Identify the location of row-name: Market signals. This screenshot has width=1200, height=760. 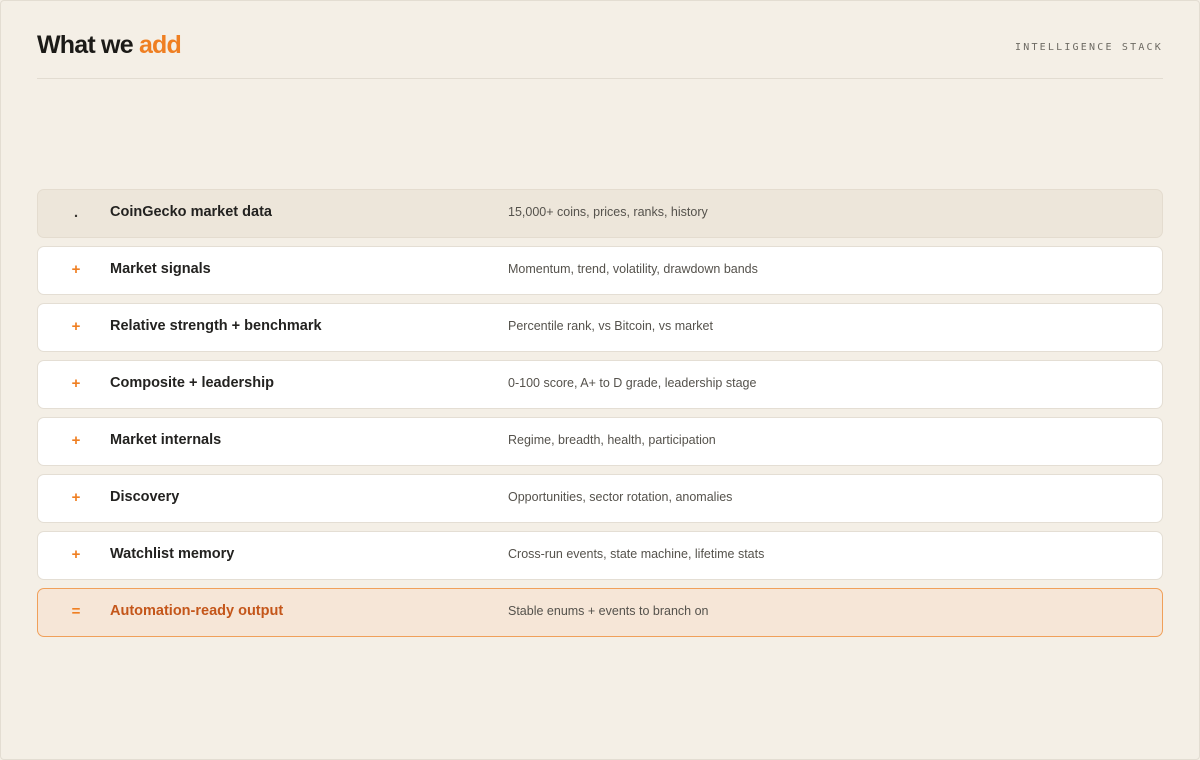
(160, 269).